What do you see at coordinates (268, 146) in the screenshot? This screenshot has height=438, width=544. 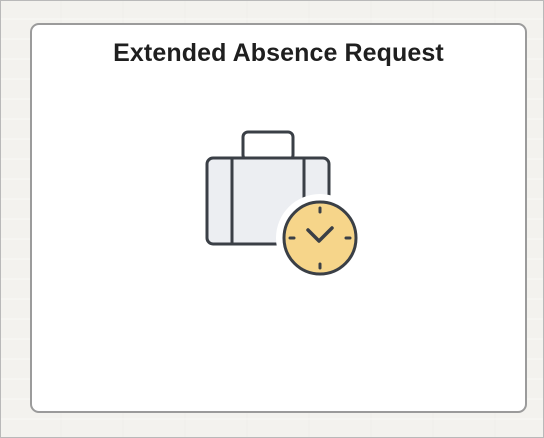 I see `briefcase-handle` at bounding box center [268, 146].